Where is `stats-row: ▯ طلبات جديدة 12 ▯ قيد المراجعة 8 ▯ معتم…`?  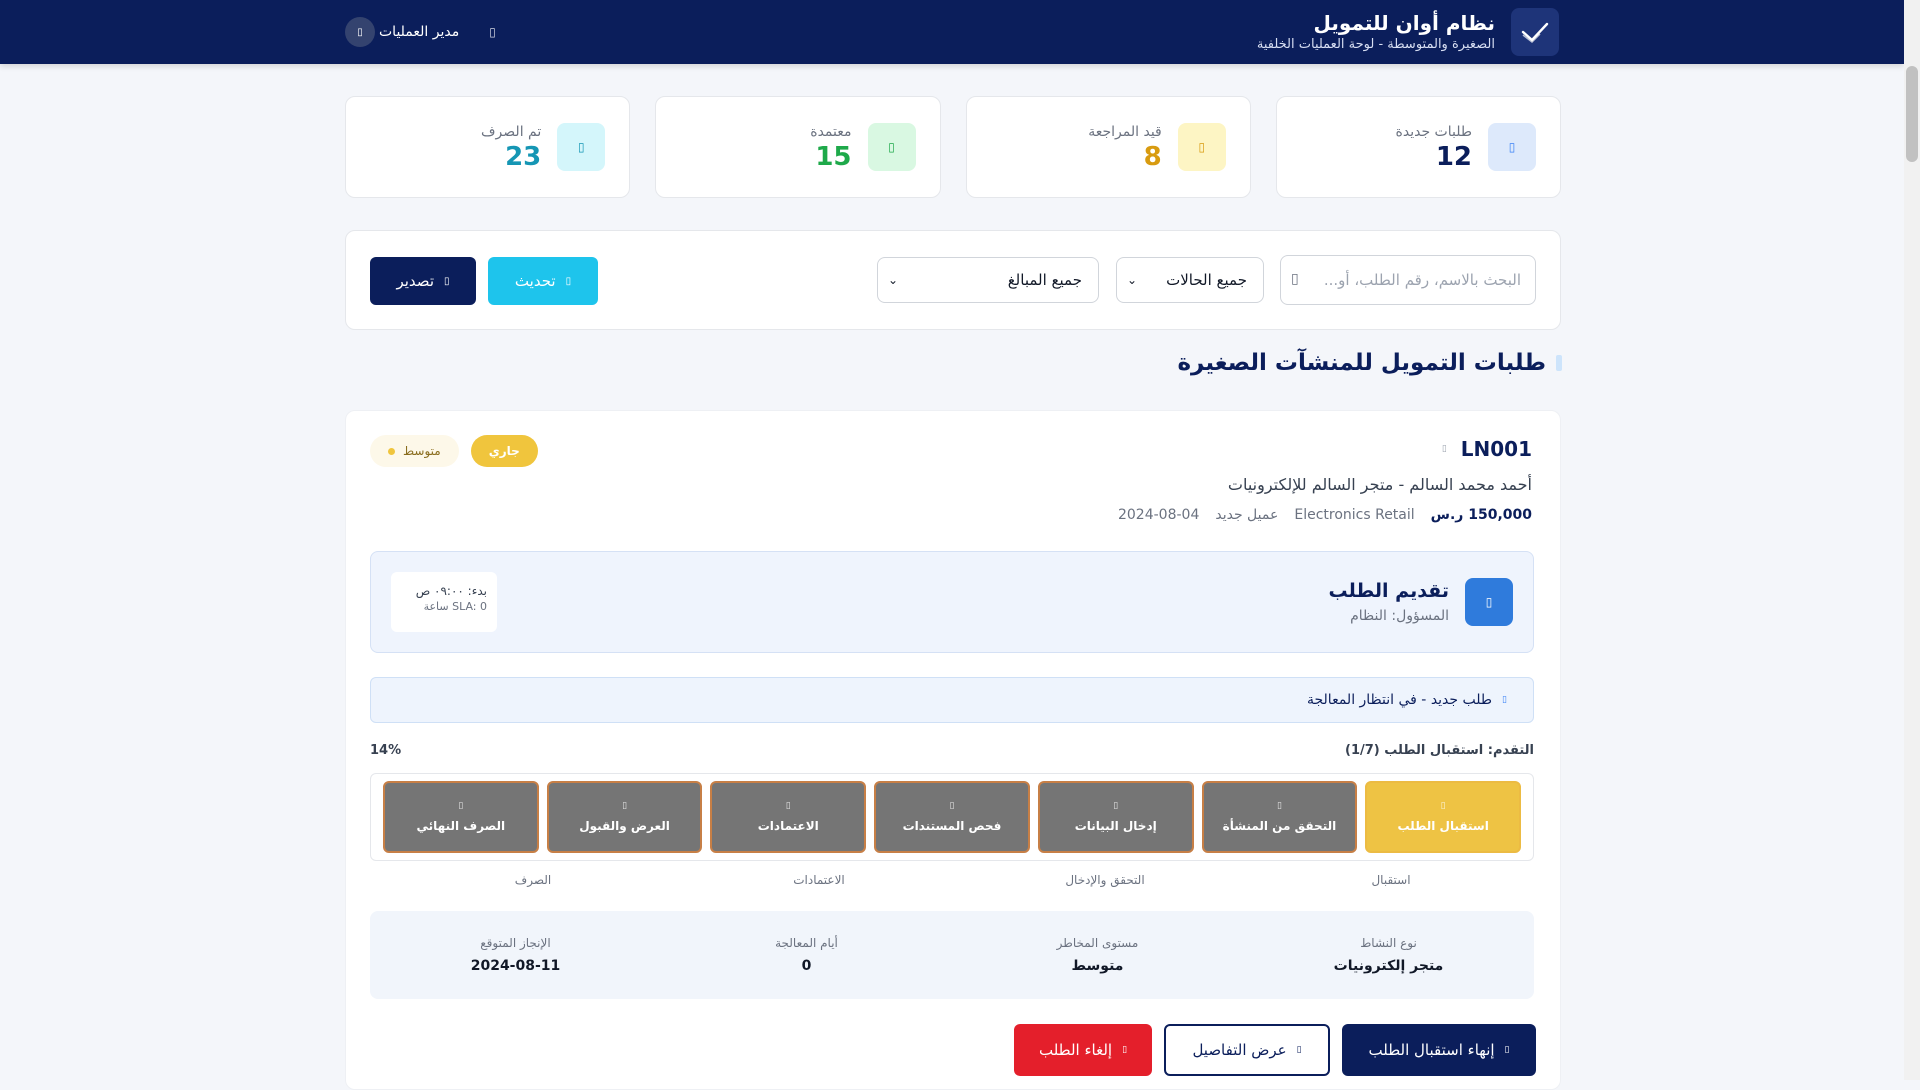 stats-row: ▯ طلبات جديدة 12 ▯ قيد المراجعة 8 ▯ معتم… is located at coordinates (953, 147).